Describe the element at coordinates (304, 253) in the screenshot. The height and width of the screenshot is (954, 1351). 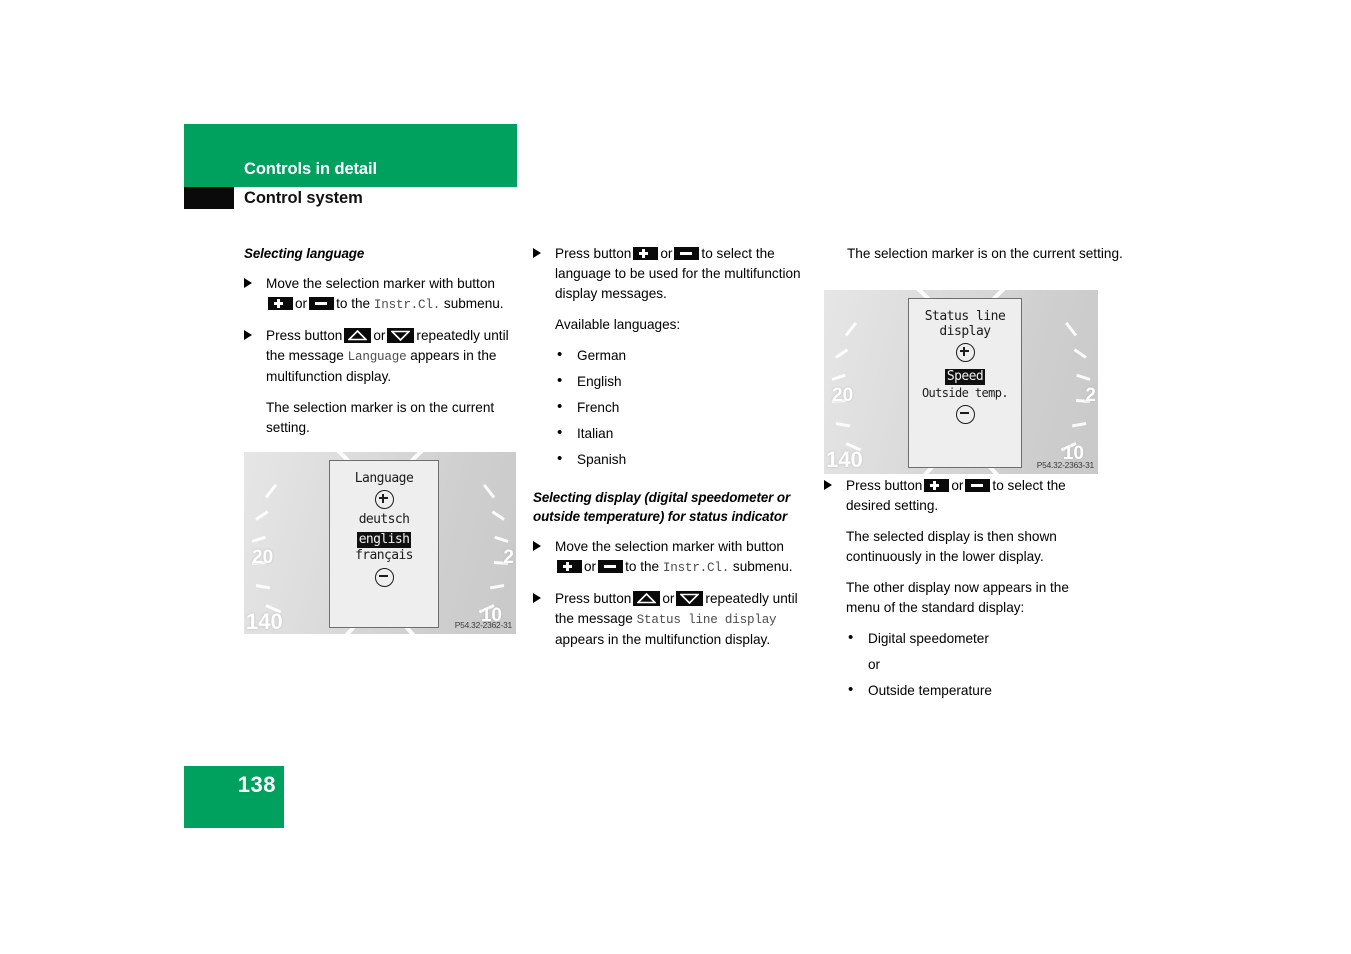
I see `subhead-selecting-language: Selecting language` at that location.